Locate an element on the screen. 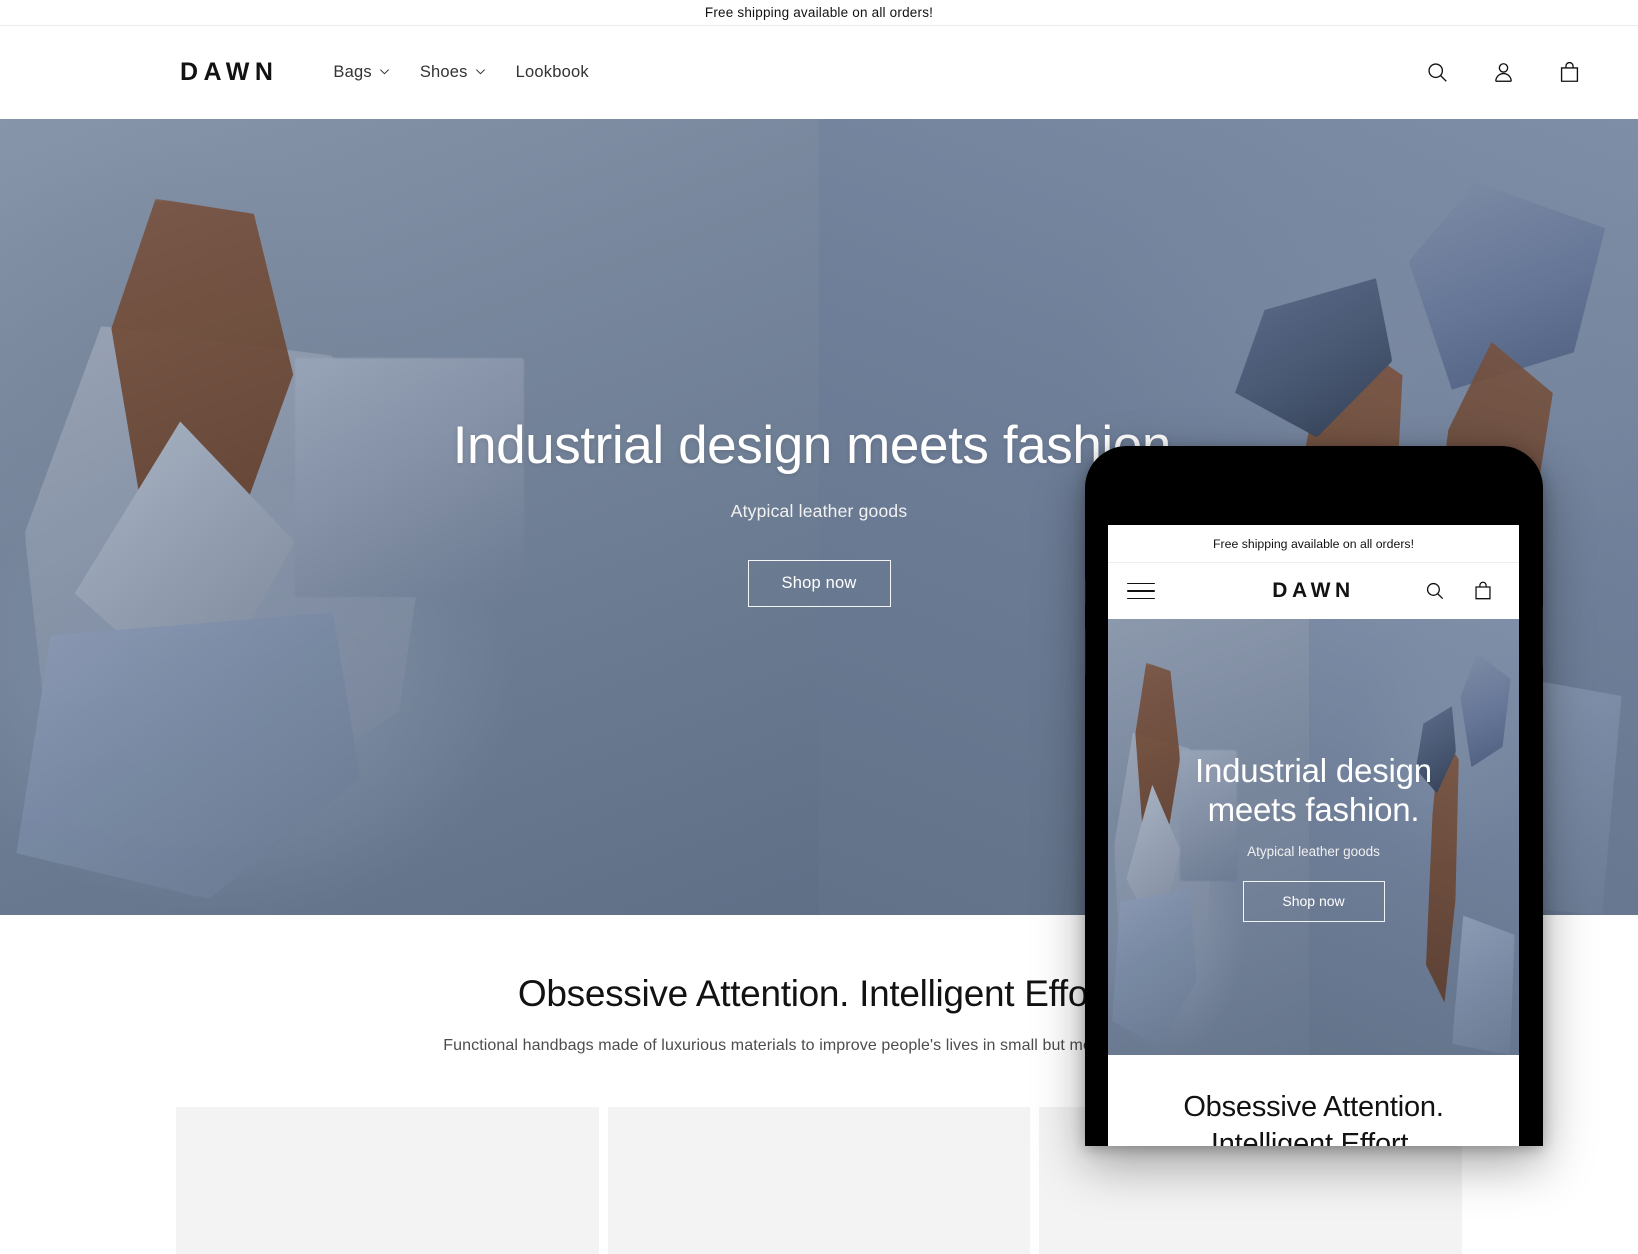 The height and width of the screenshot is (1254, 1638). nav-item-shoes: Shoes is located at coordinates (453, 72).